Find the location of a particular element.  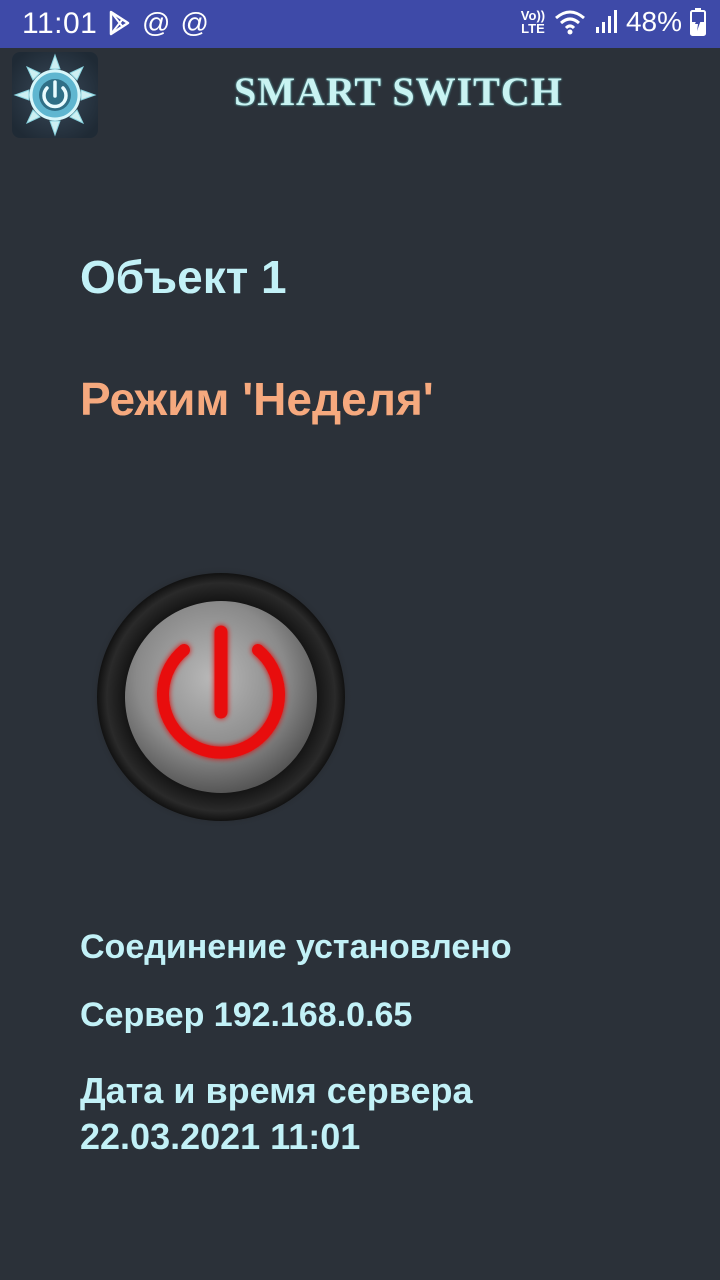

battery-charging-icon is located at coordinates (698, 22).